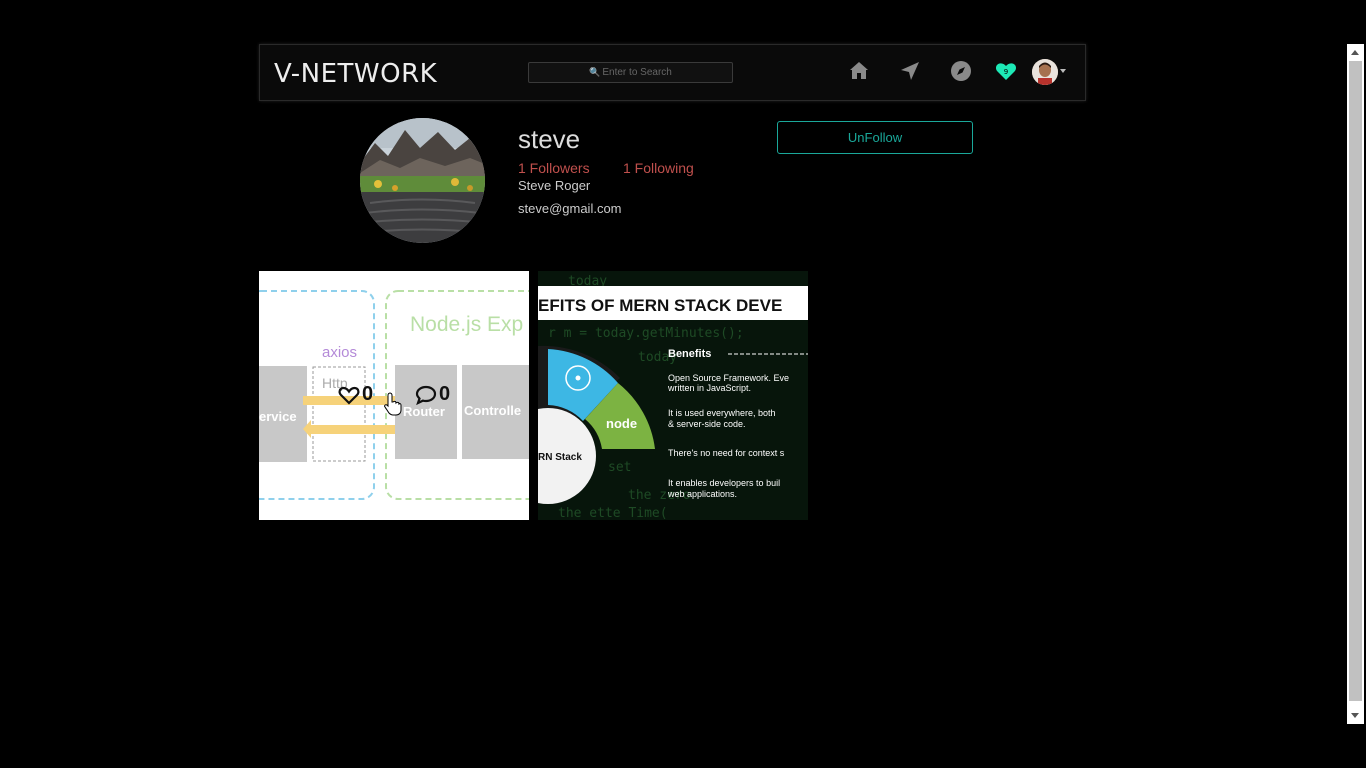 Image resolution: width=1366 pixels, height=768 pixels. I want to click on like-count: 0, so click(368, 394).